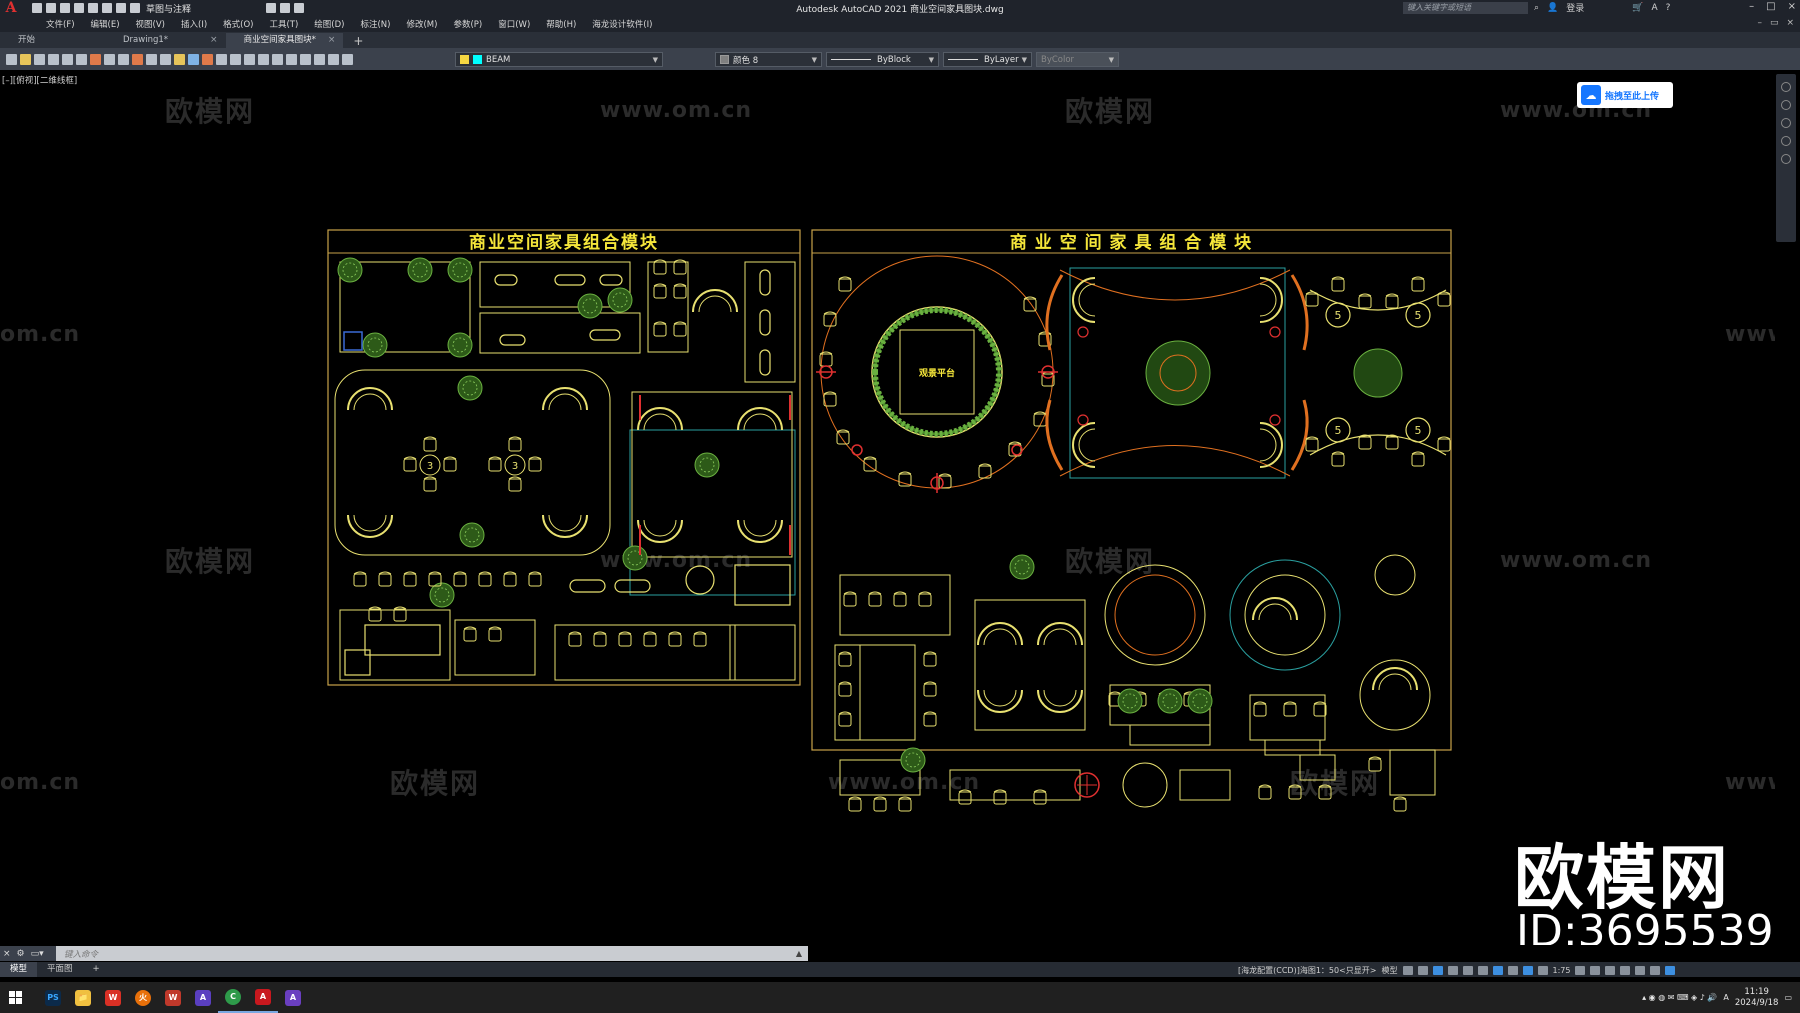  What do you see at coordinates (151, 59) in the screenshot?
I see `block-icon` at bounding box center [151, 59].